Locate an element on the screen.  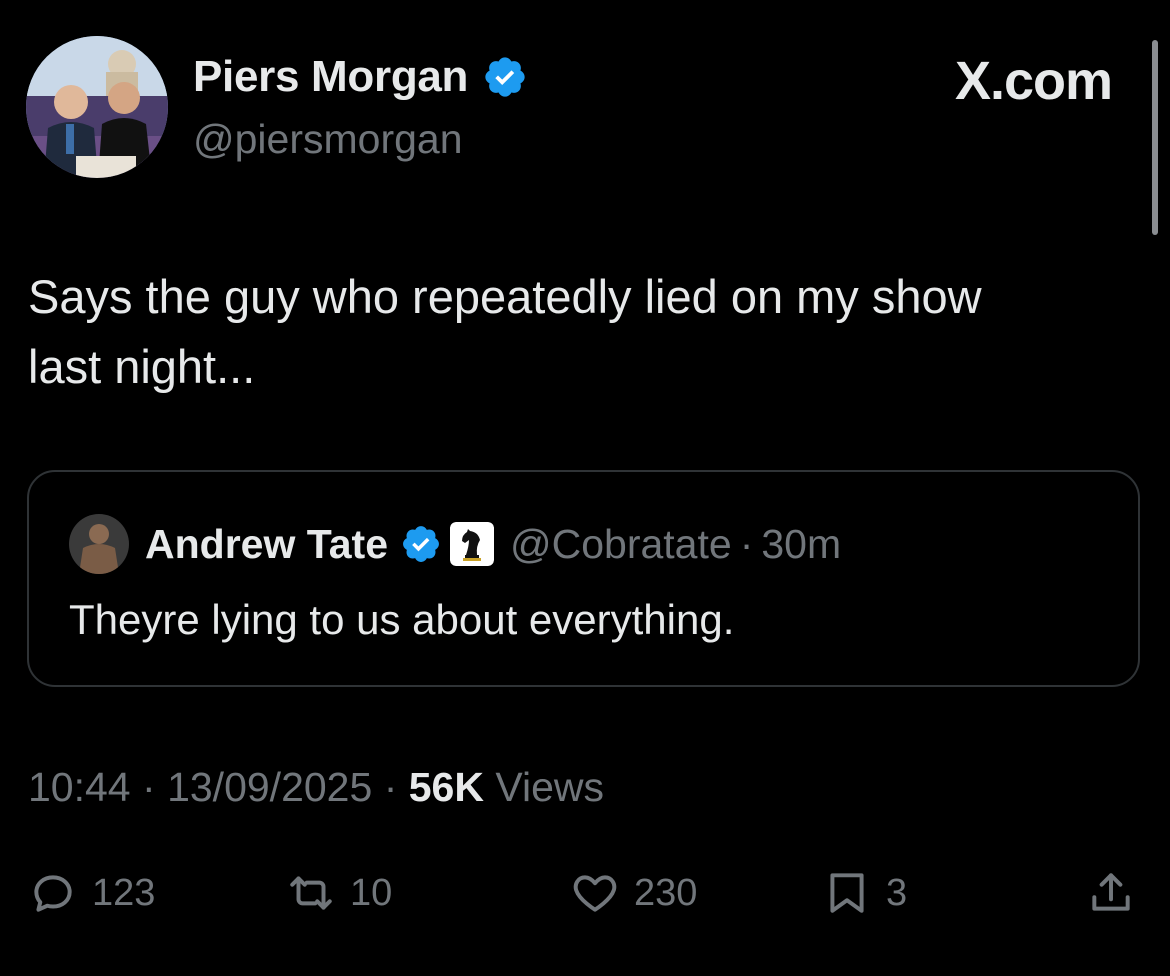
reply-icon is located at coordinates (53, 893).